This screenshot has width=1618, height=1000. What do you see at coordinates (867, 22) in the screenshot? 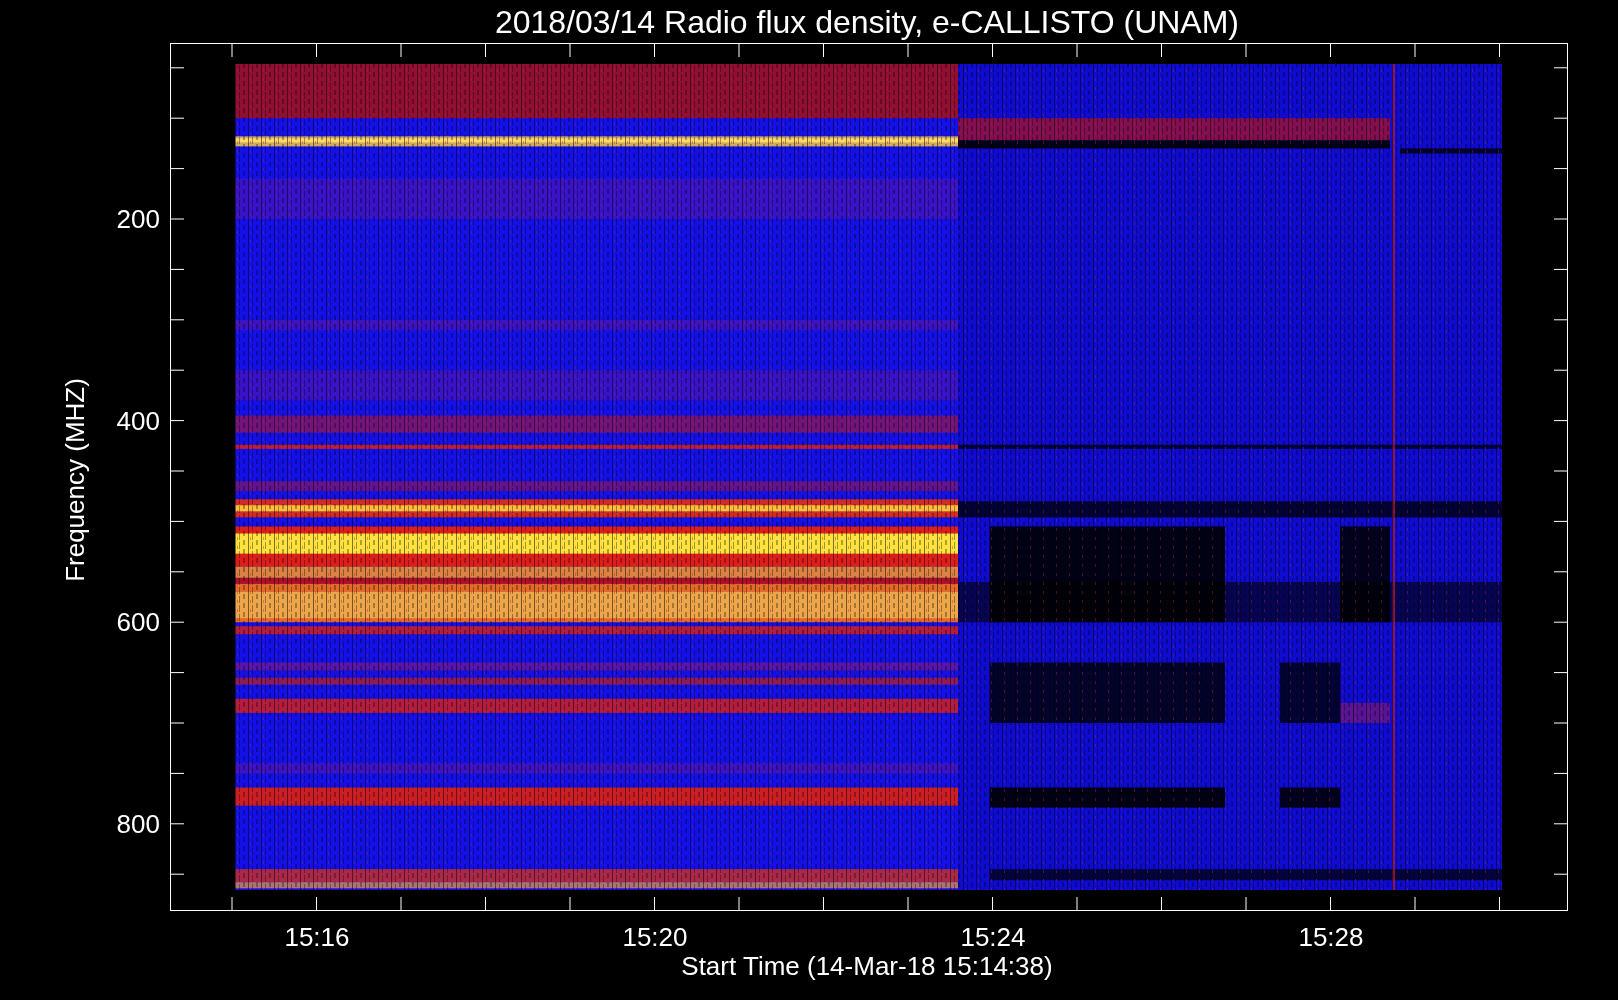
I see `chart-title: 2018/03/14 Radio flux density, e-CALLISTO (UNAM)` at bounding box center [867, 22].